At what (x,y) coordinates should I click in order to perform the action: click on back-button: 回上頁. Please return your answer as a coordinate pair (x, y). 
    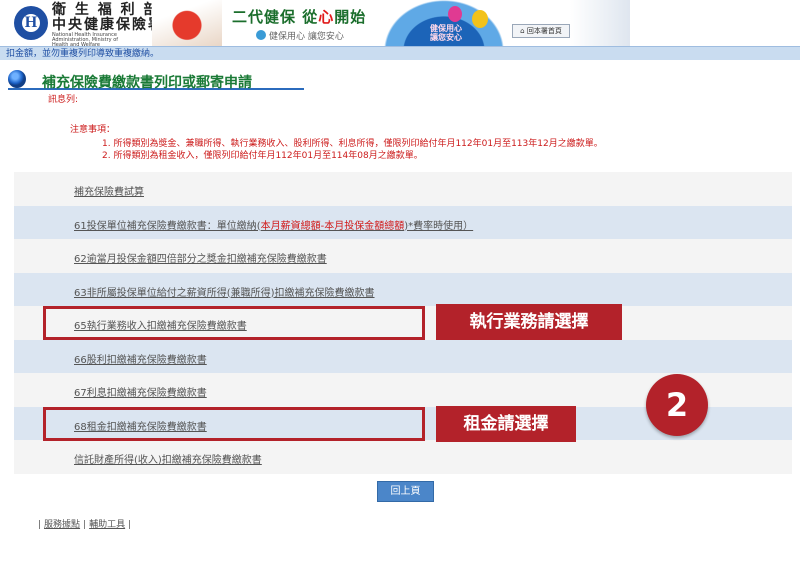
    Looking at the image, I should click on (405, 491).